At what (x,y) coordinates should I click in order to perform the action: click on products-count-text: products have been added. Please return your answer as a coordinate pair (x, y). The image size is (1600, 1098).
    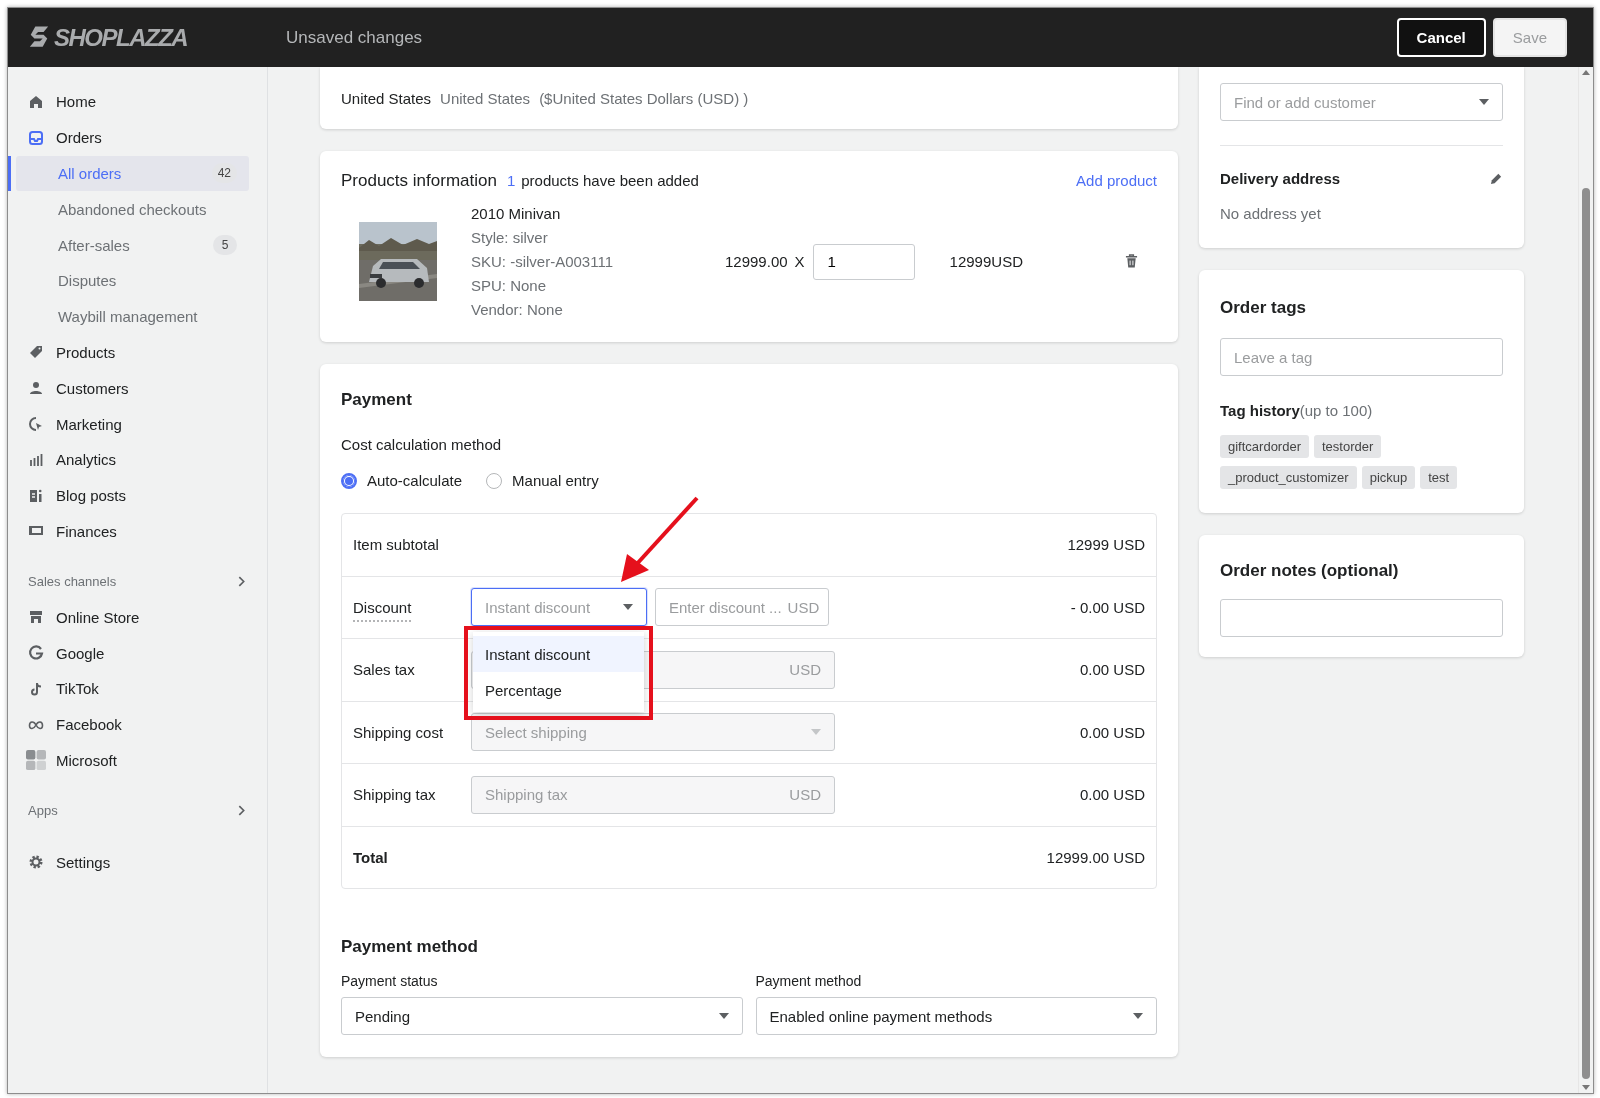
    Looking at the image, I should click on (610, 180).